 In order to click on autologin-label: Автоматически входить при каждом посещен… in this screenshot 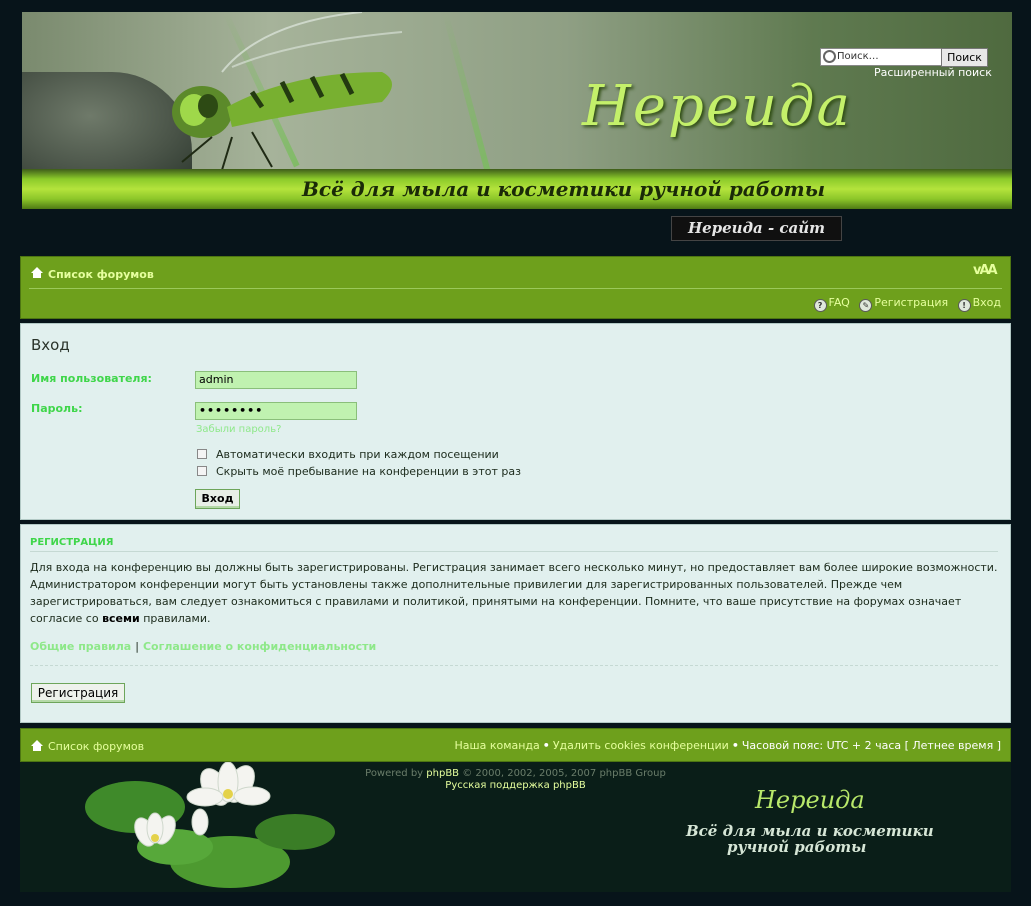, I will do `click(357, 454)`.